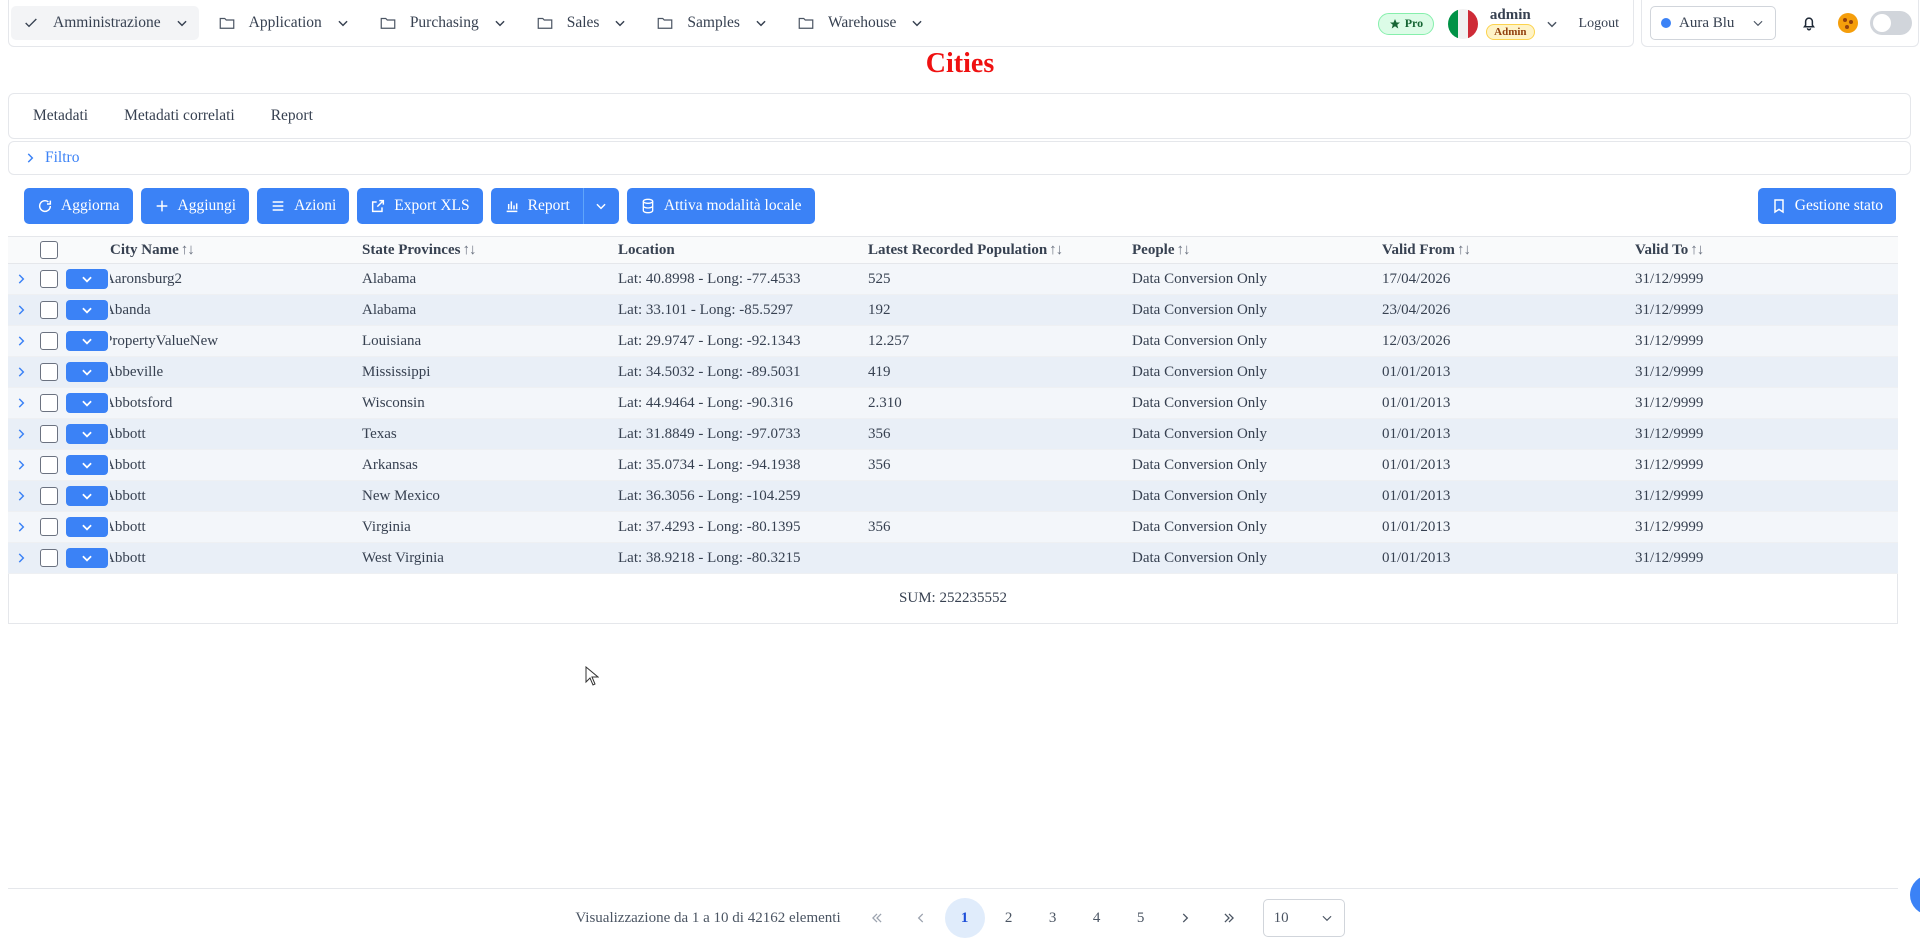  What do you see at coordinates (1257, 250) in the screenshot?
I see `column-header-people: People ↑↓` at bounding box center [1257, 250].